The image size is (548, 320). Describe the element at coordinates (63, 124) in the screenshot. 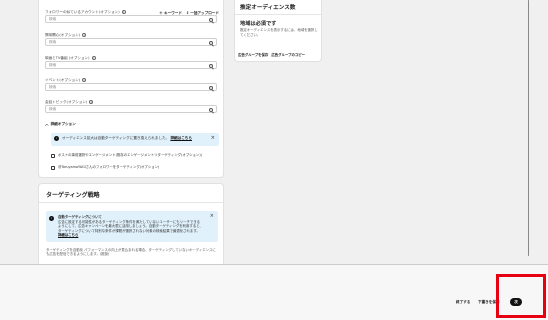

I see `advanced-options-label: 詳細オプション` at that location.